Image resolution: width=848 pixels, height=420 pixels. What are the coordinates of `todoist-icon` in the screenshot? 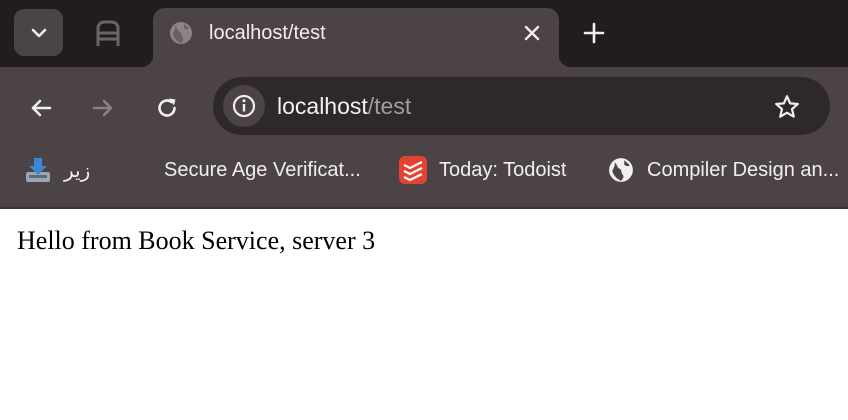 It's located at (413, 170).